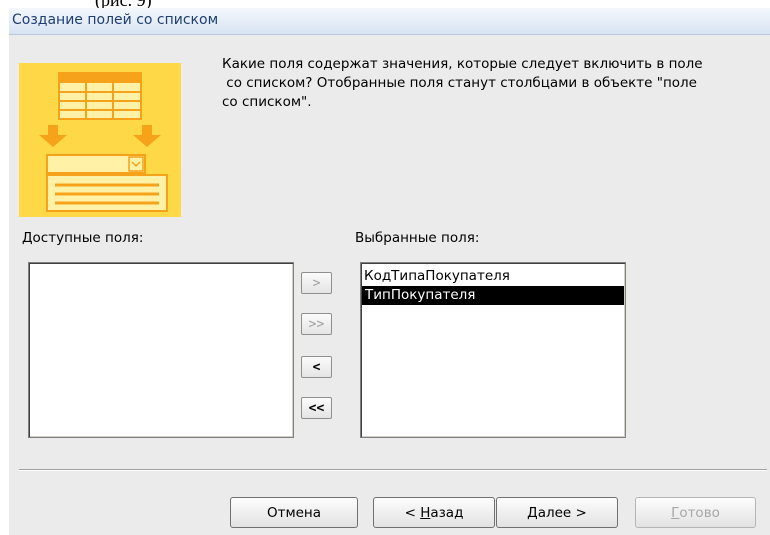  I want to click on instructions-line-3: со списком"., so click(267, 102).